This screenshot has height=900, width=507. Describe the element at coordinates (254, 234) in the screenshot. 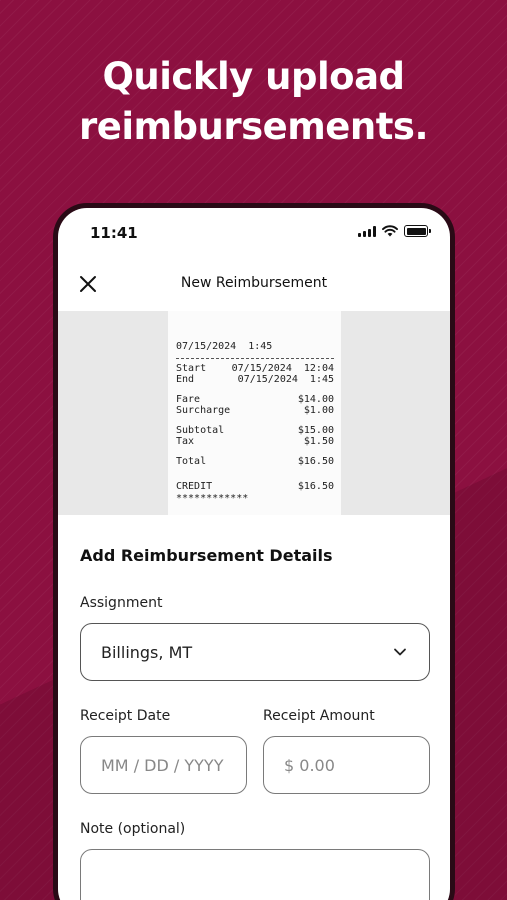

I see `status-bar: 11:41` at that location.